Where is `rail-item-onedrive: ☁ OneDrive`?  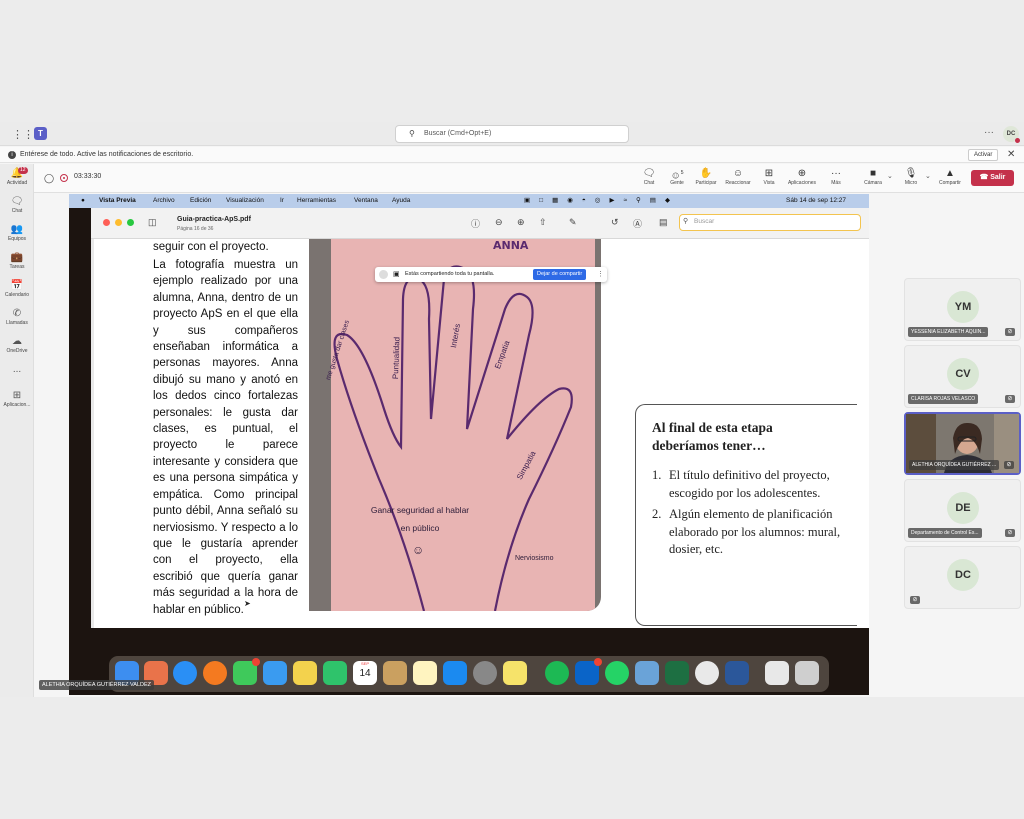
rail-item-onedrive: ☁ OneDrive is located at coordinates (17, 345).